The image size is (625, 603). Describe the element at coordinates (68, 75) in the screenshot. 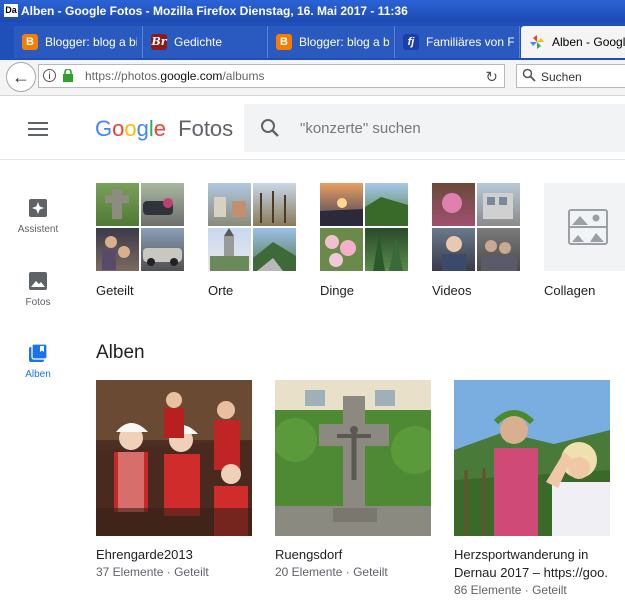

I see `lock-icon` at that location.